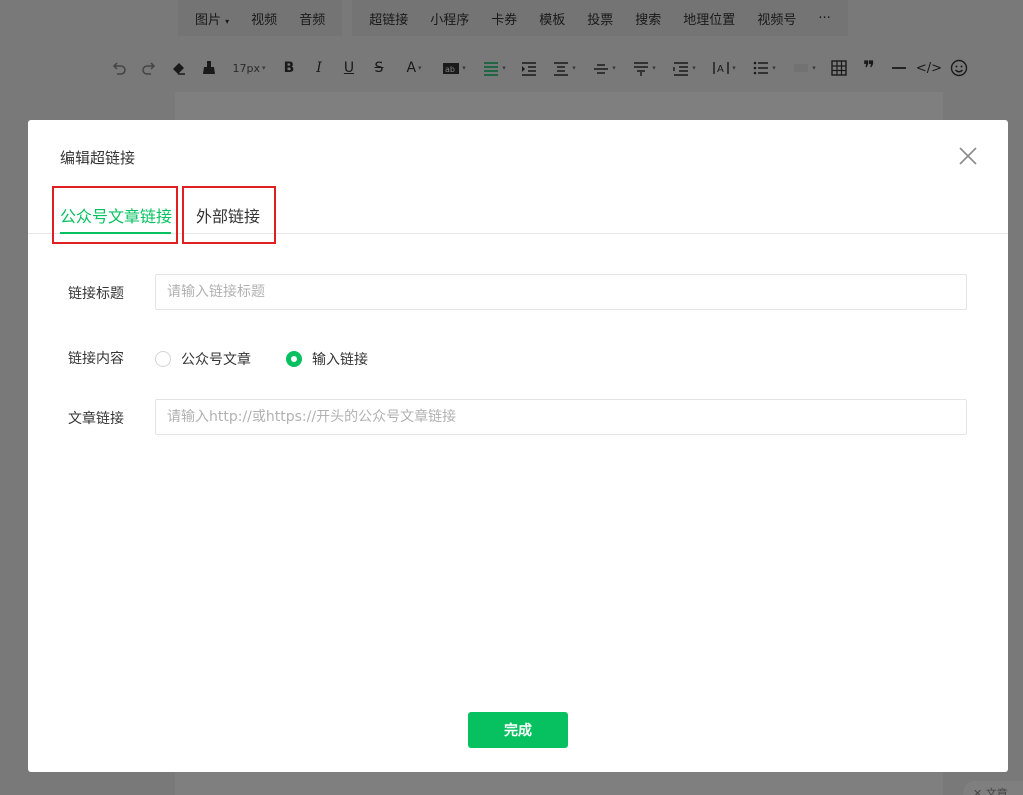 The width and height of the screenshot is (1023, 795). What do you see at coordinates (98, 158) in the screenshot?
I see `dialog-title: 编辑超链接` at bounding box center [98, 158].